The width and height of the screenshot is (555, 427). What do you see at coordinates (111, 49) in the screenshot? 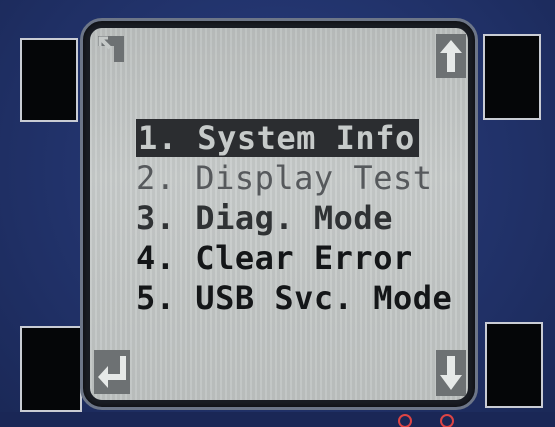
I see `back-icon` at bounding box center [111, 49].